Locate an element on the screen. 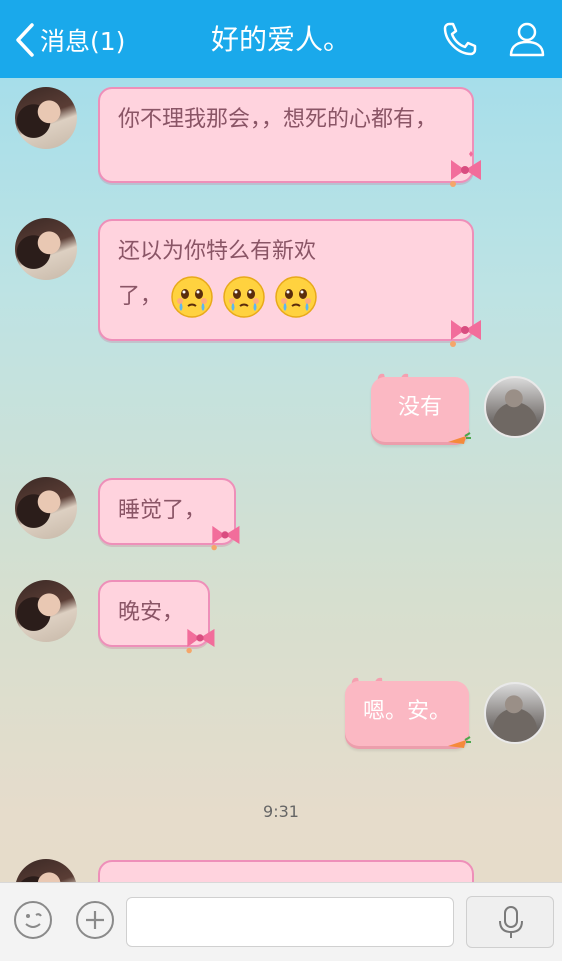 Image resolution: width=562 pixels, height=961 pixels. message-bubble-received: 还以为你特么有新欢 了， is located at coordinates (286, 280).